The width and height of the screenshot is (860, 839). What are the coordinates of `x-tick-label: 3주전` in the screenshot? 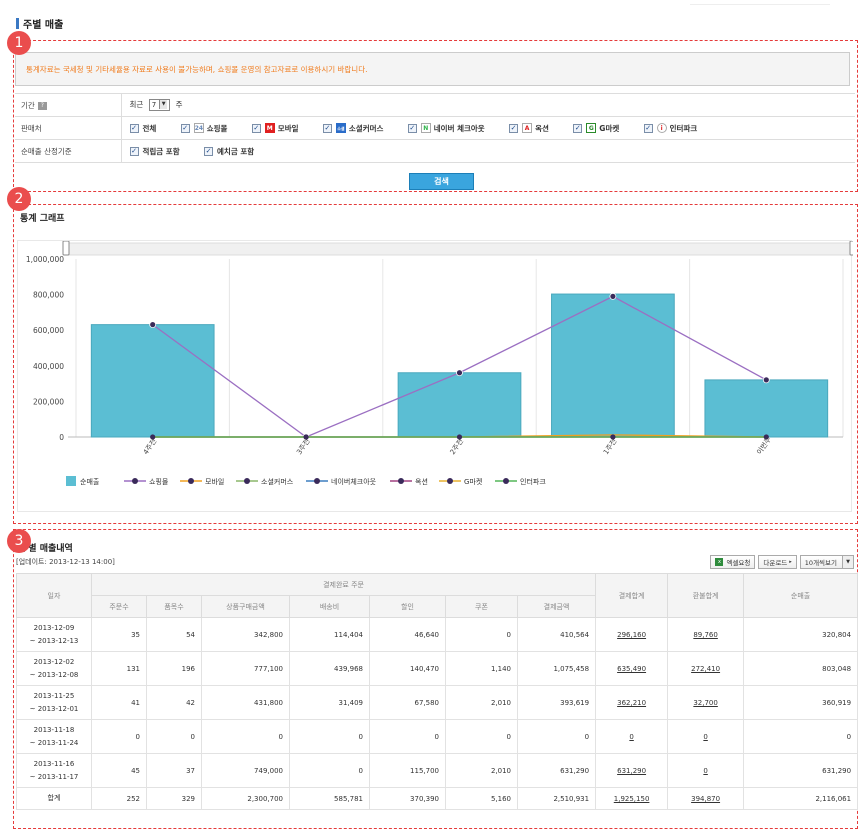 It's located at (302, 446).